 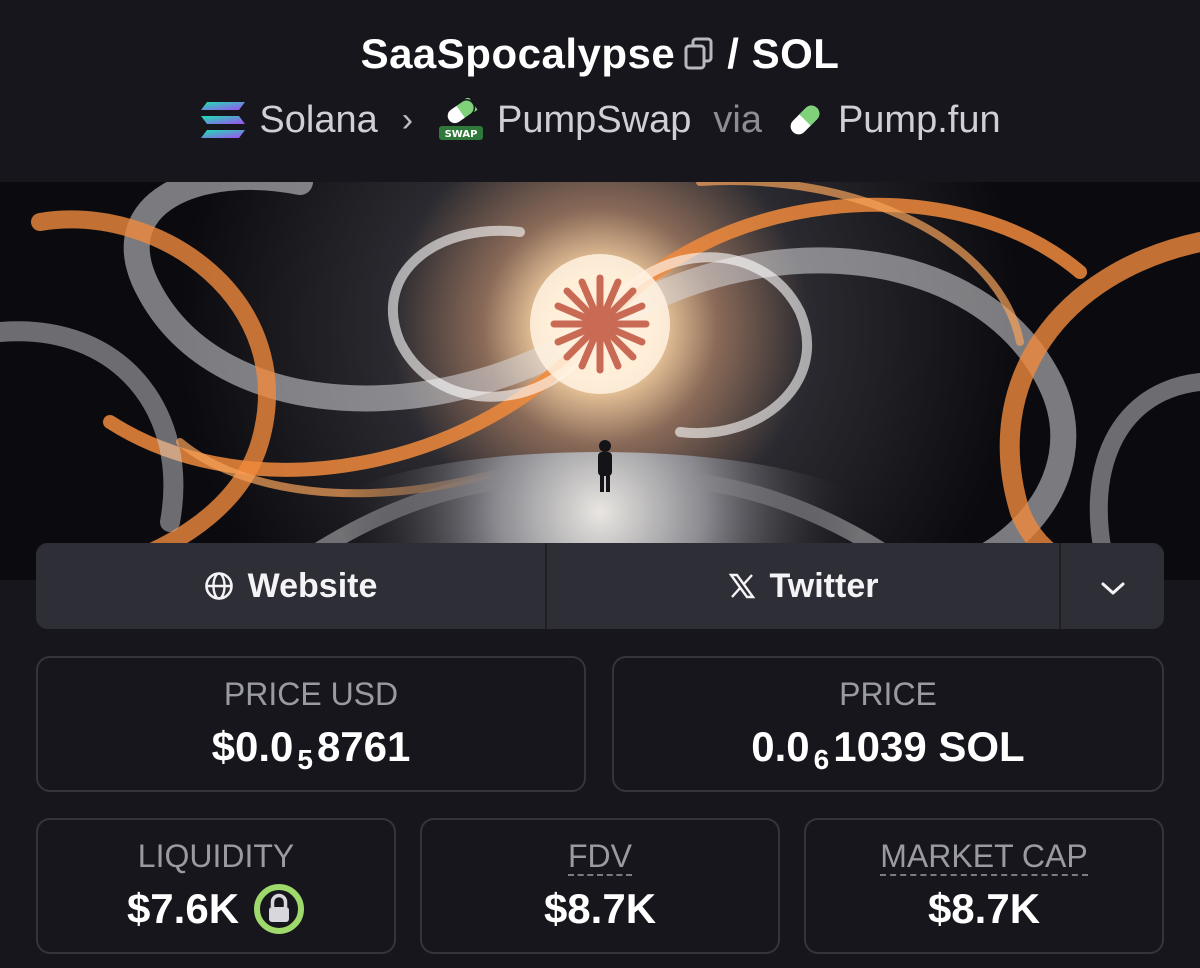 I want to click on via-label: via, so click(x=737, y=119).